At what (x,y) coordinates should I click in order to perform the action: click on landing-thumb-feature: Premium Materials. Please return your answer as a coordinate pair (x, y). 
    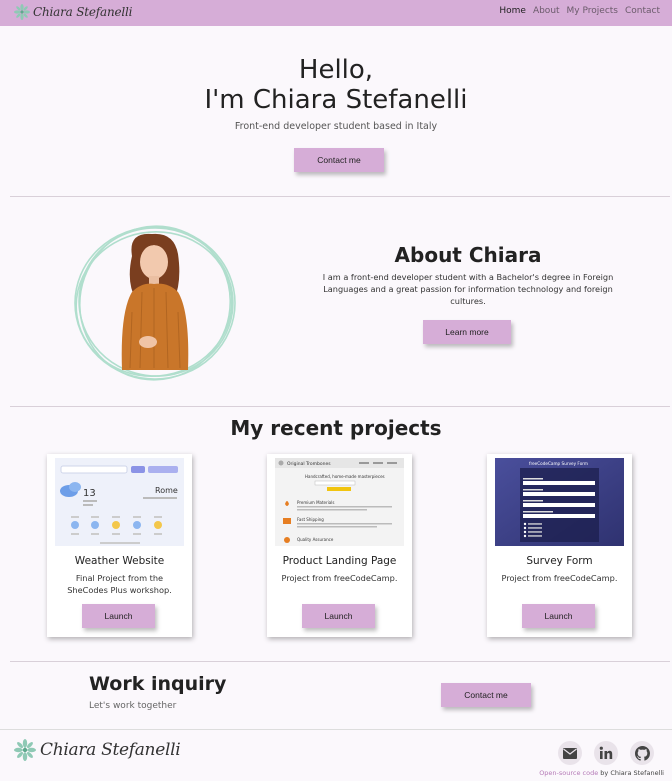
    Looking at the image, I should click on (315, 502).